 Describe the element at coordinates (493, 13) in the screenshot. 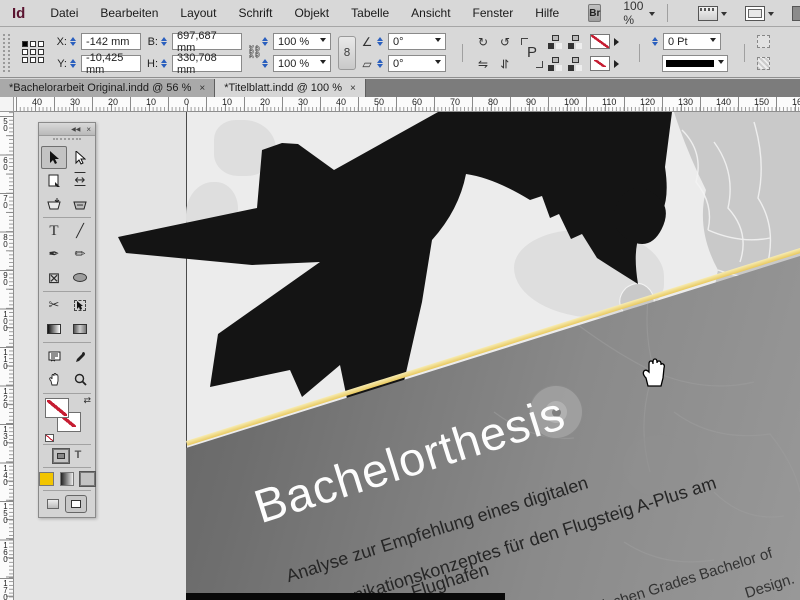

I see `menu-fenster: Fenster` at that location.